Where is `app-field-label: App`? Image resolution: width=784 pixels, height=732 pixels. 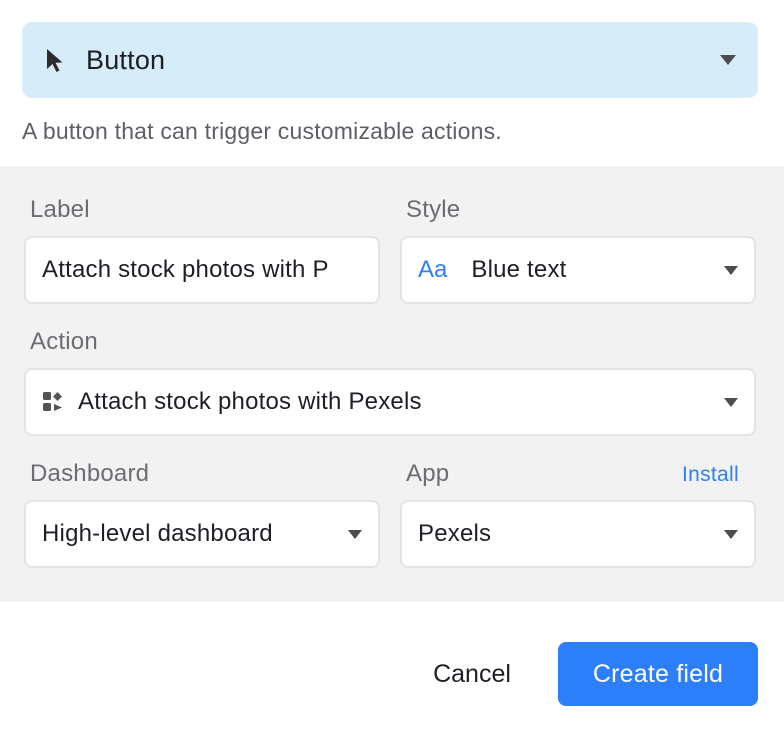
app-field-label: App is located at coordinates (428, 473).